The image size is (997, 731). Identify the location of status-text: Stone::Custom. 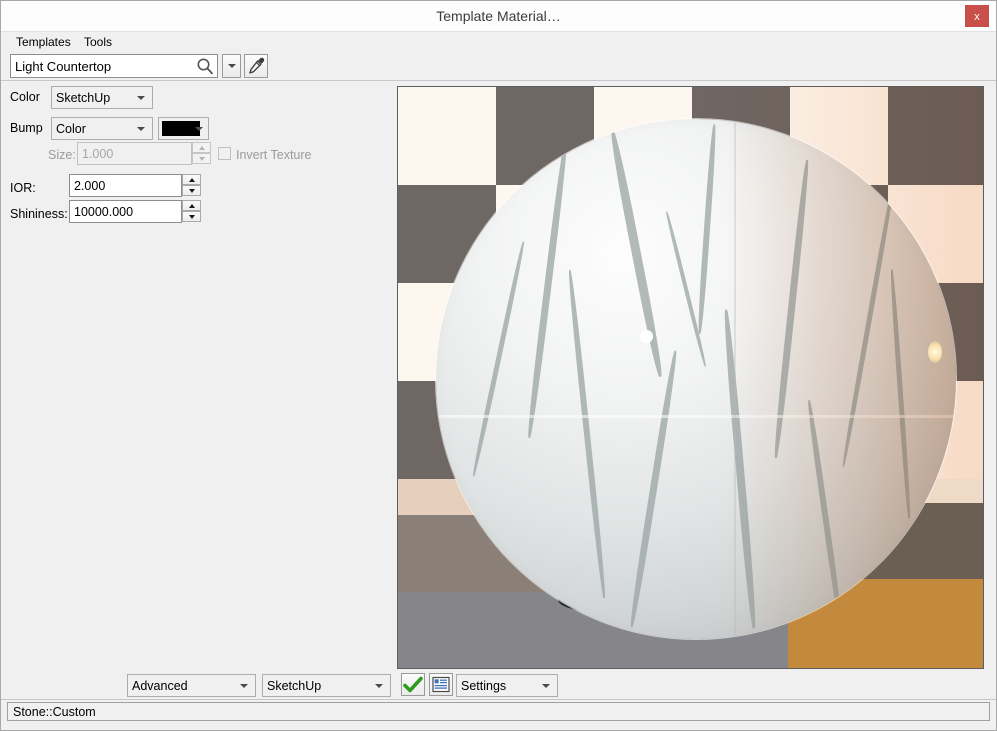
(498, 711).